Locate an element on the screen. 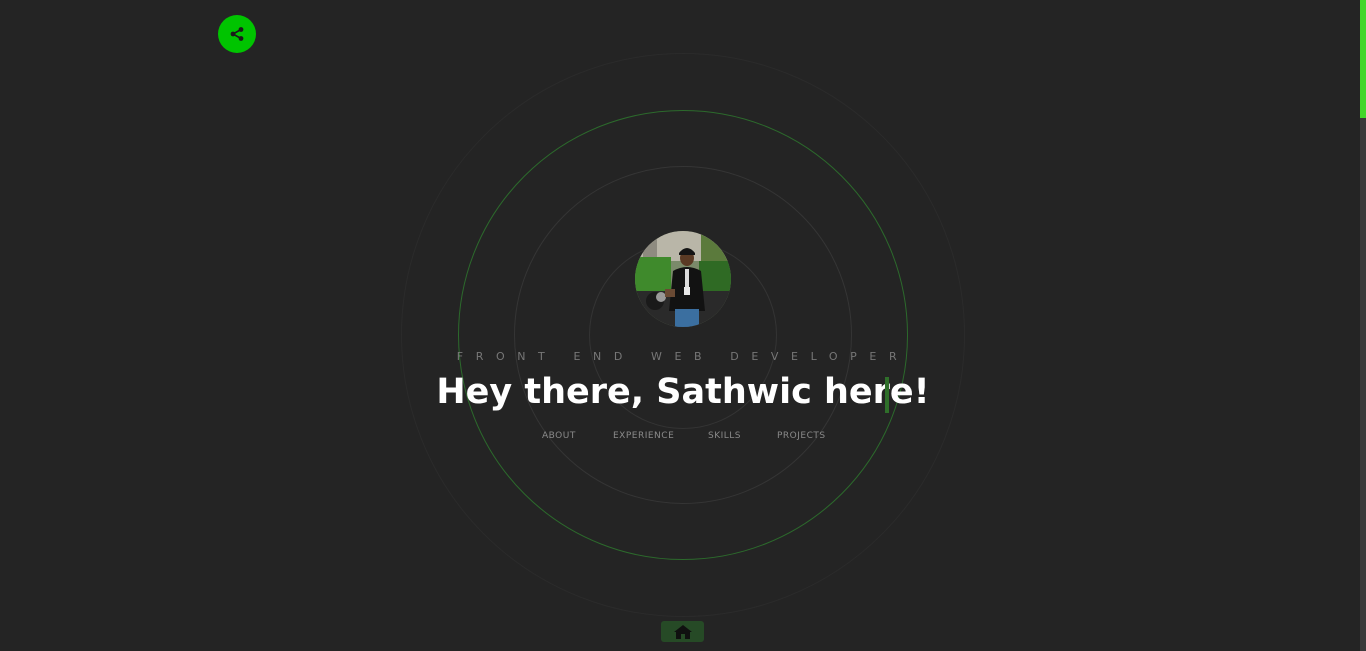 The height and width of the screenshot is (651, 1366). nav-link-experience: EXPERIENCE is located at coordinates (643, 436).